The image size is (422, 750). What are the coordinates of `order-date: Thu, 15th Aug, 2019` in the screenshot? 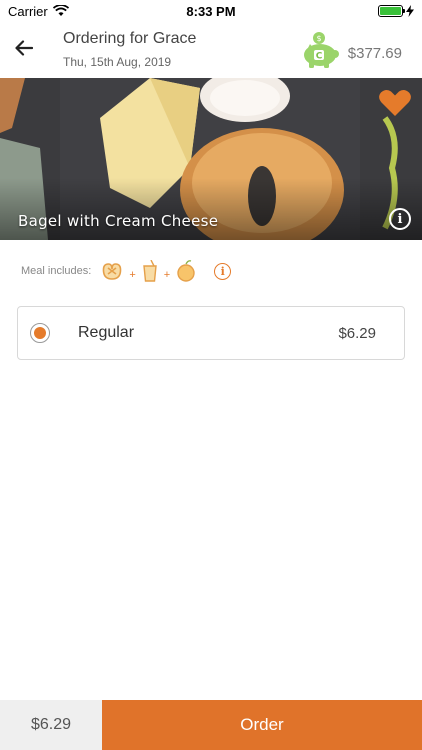 It's located at (117, 62).